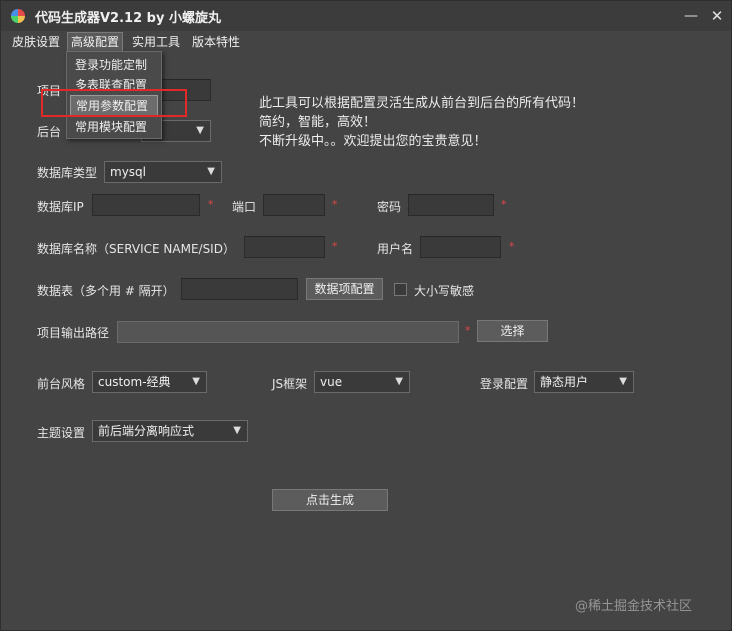  I want to click on menu-utility-tools: 实用工具, so click(156, 42).